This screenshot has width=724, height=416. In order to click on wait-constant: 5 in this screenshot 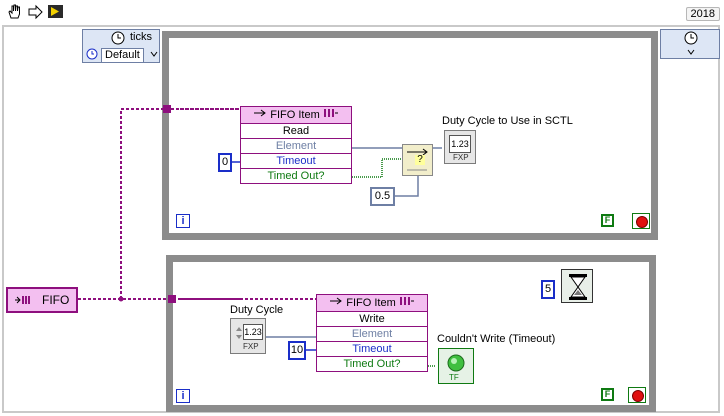, I will do `click(548, 289)`.